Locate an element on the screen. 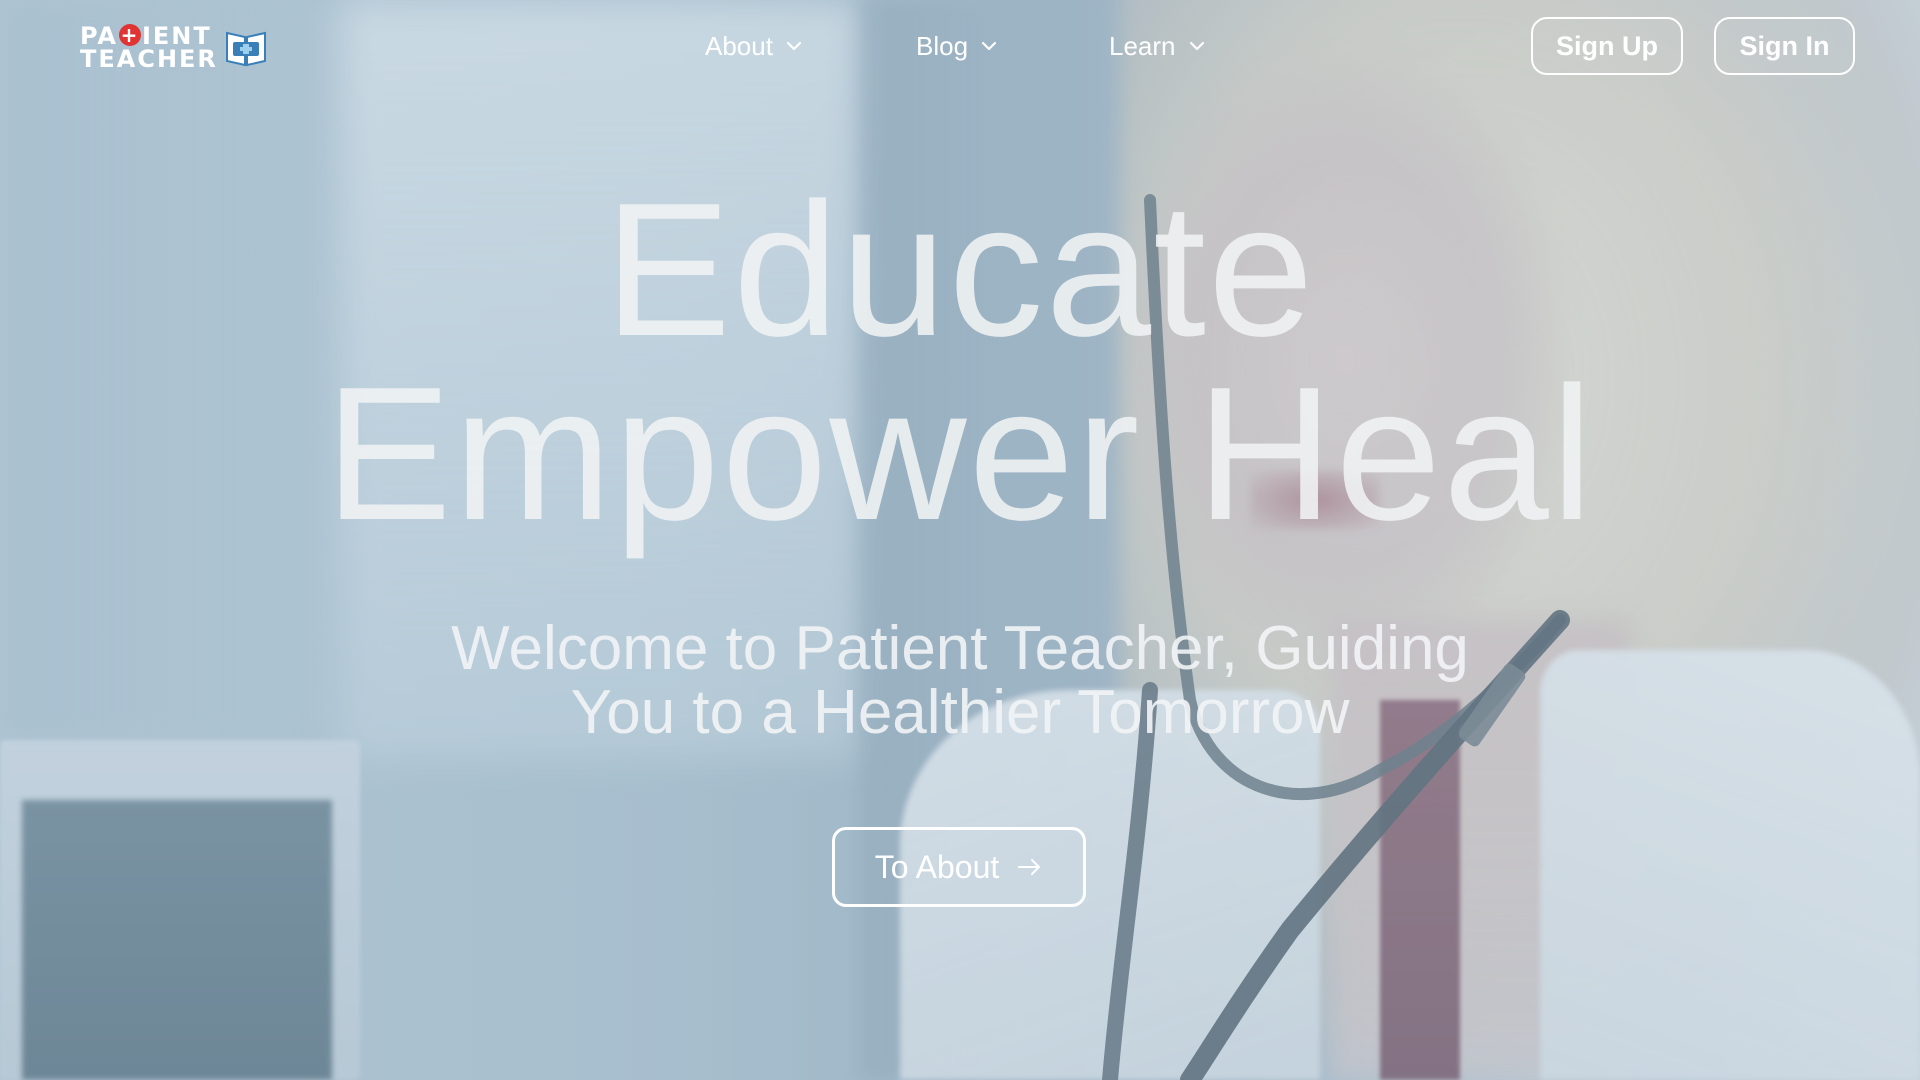 The image size is (1920, 1080). nav-learn: Learn is located at coordinates (1157, 46).